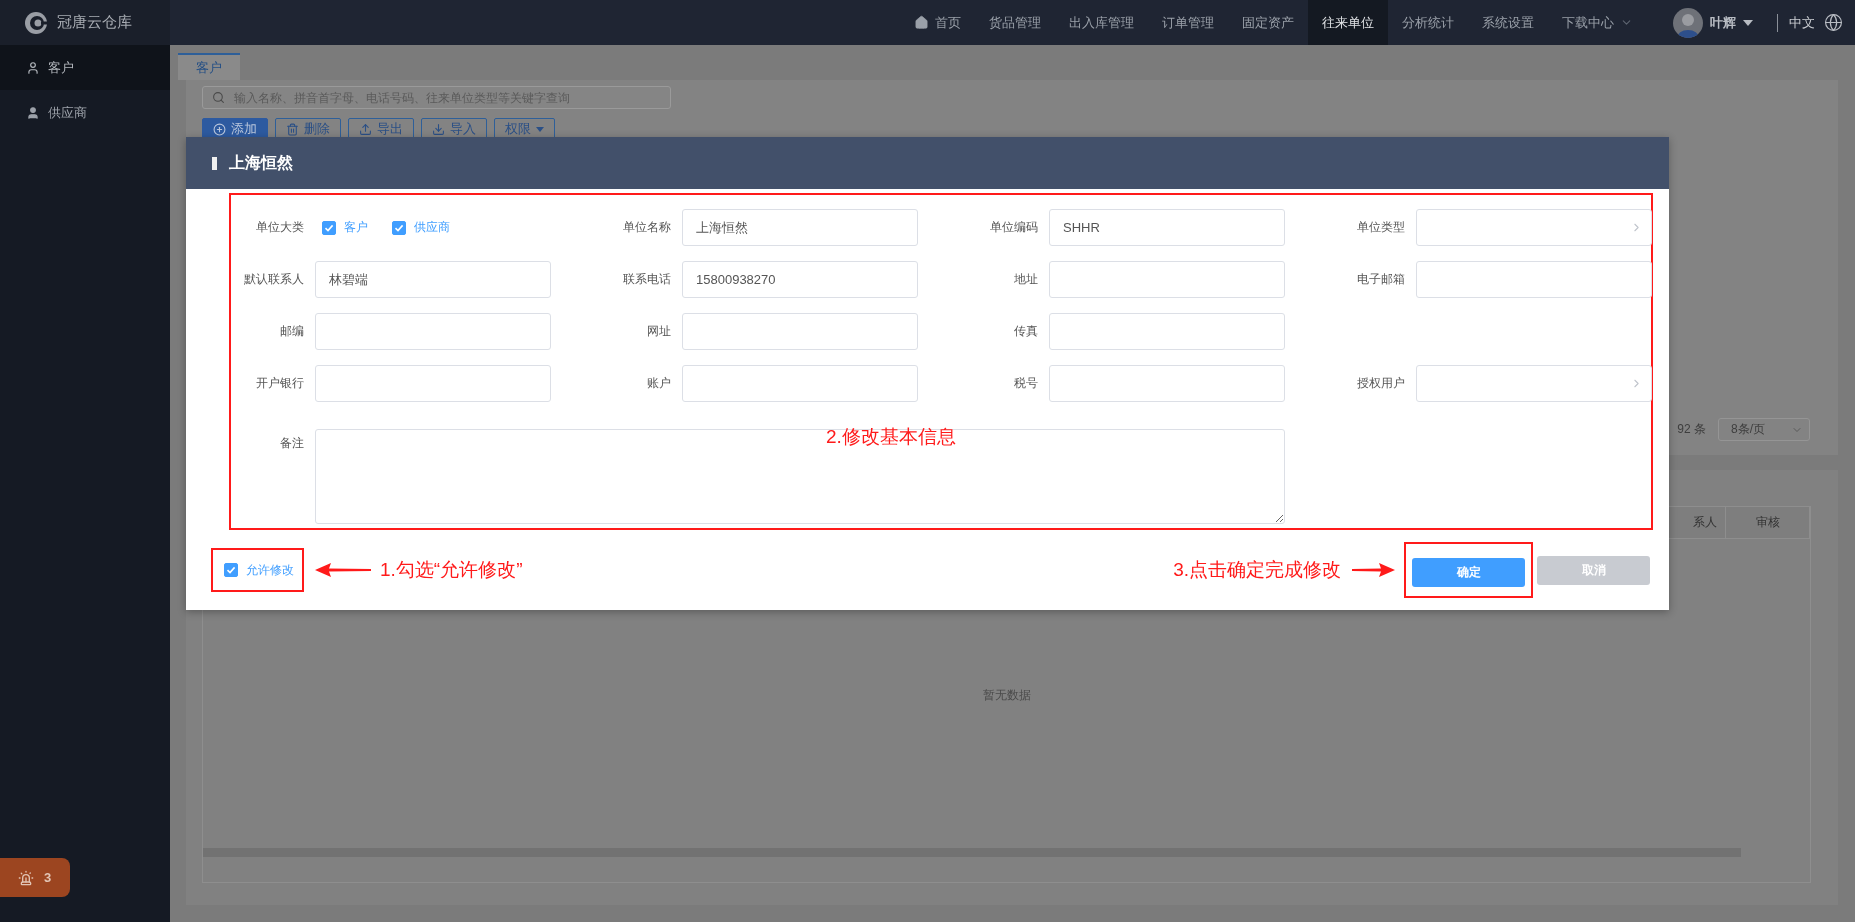  I want to click on horizontal-scrollbar, so click(972, 852).